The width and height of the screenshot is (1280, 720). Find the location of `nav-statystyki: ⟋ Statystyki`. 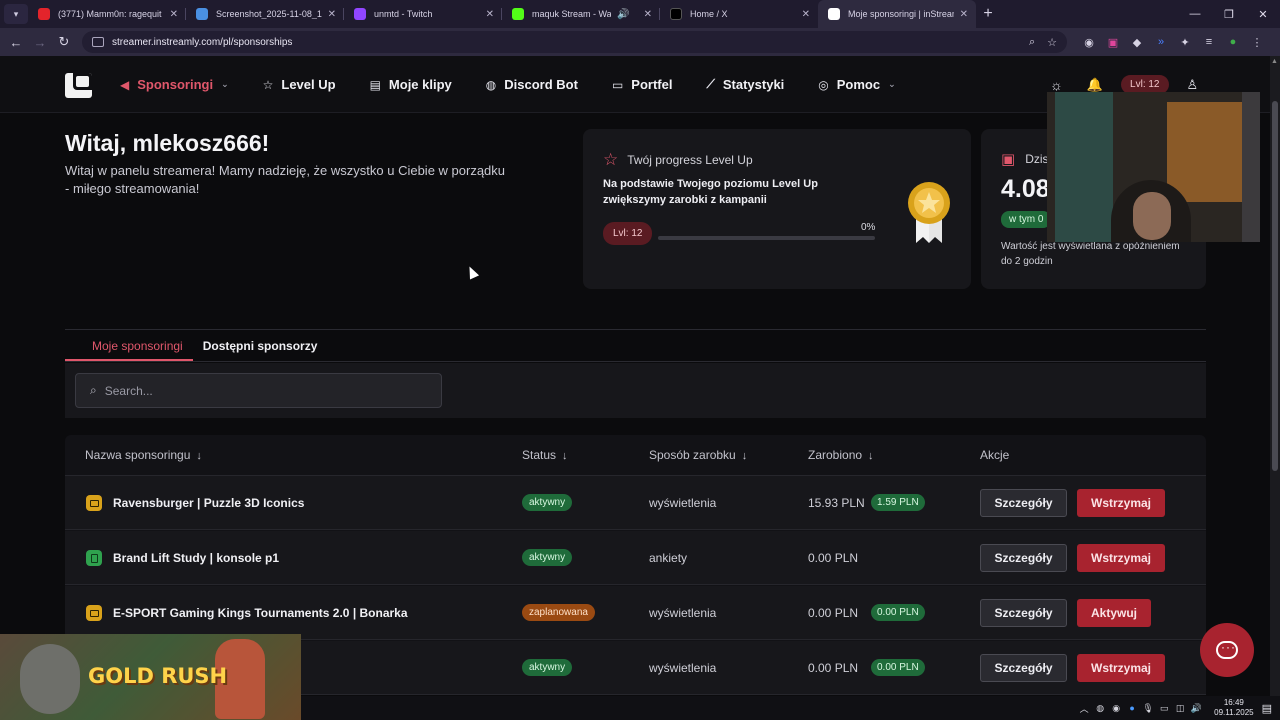

nav-statystyki: ⟋ Statystyki is located at coordinates (745, 84).